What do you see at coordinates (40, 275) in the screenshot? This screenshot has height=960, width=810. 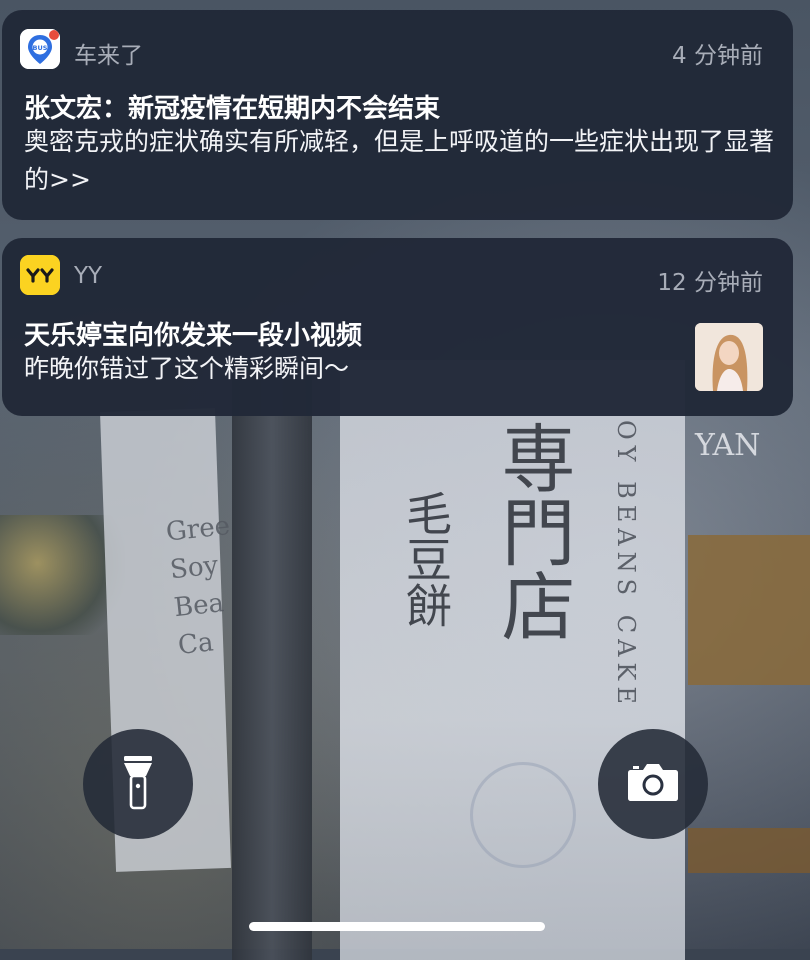 I see `yy-app-icon` at bounding box center [40, 275].